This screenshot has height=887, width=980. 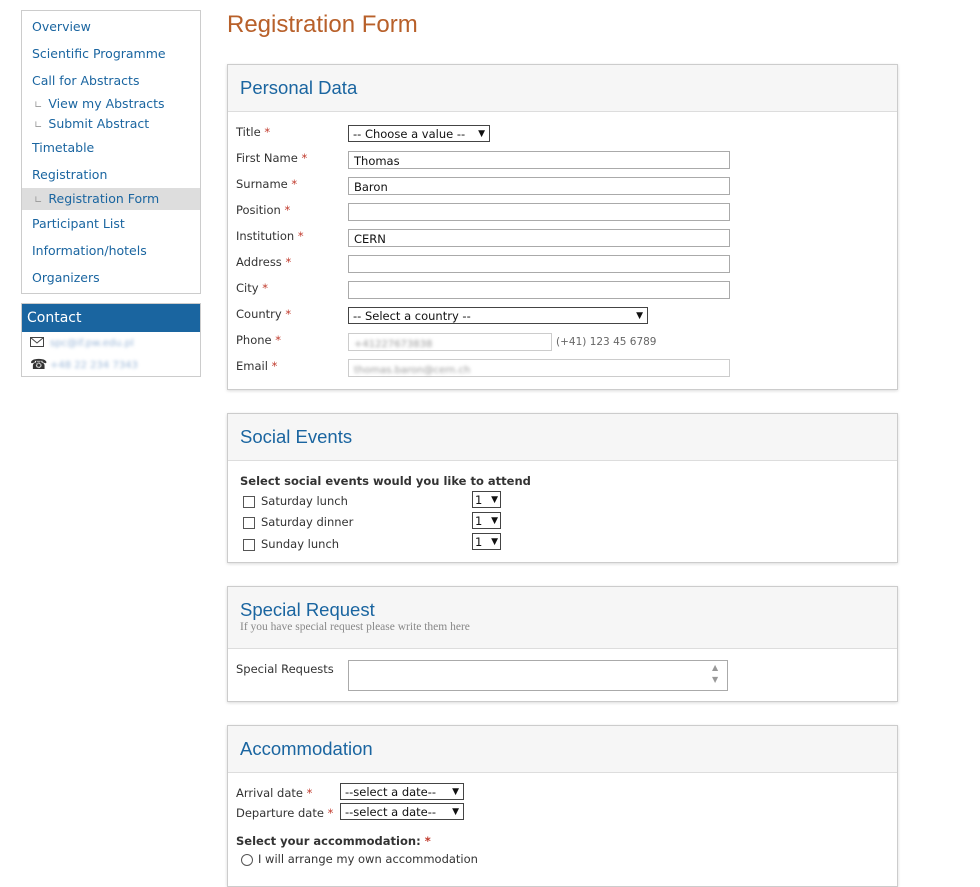 I want to click on arrival-date-select: --select a date-- ▼, so click(x=402, y=791).